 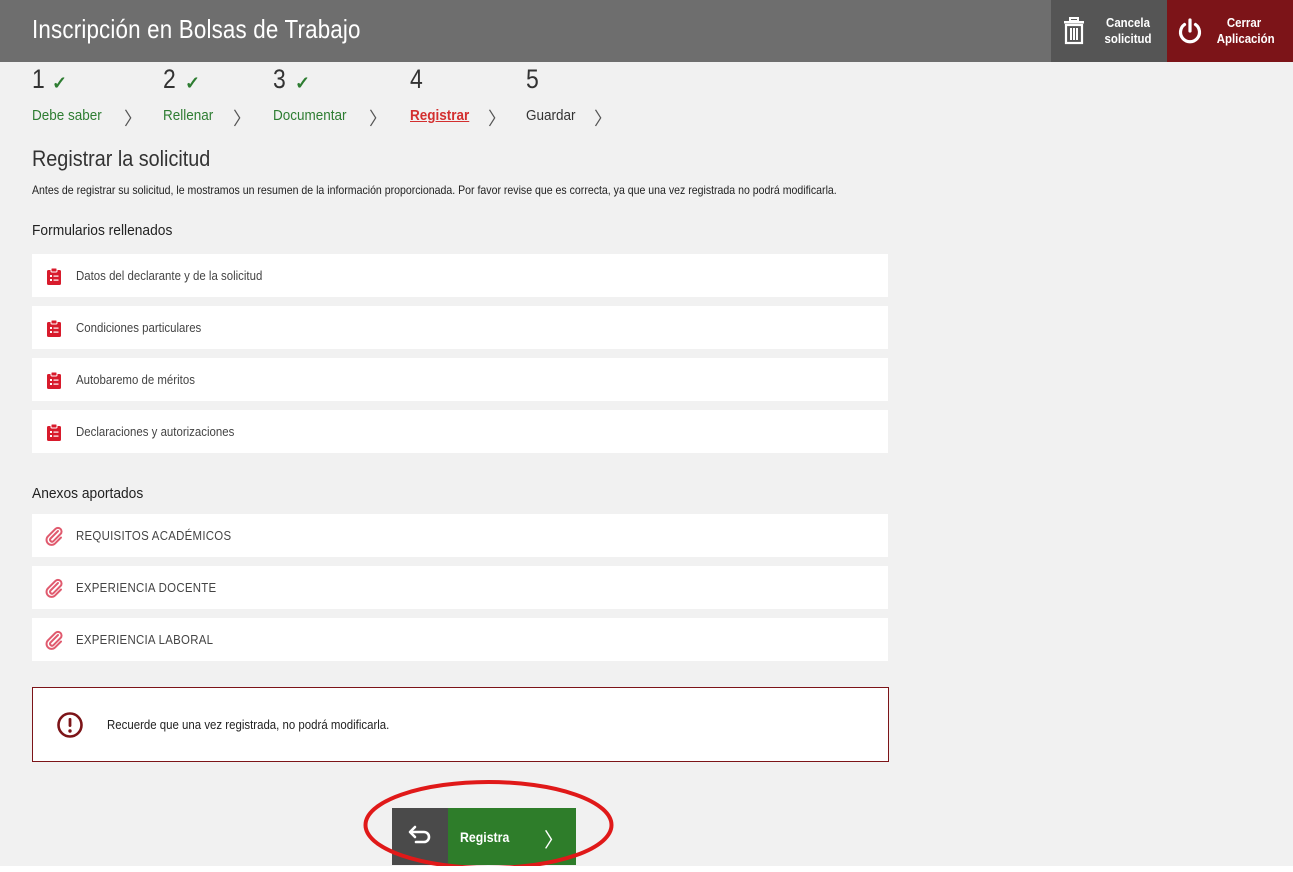 I want to click on form-item: Autobaremo de méritos, so click(x=460, y=379).